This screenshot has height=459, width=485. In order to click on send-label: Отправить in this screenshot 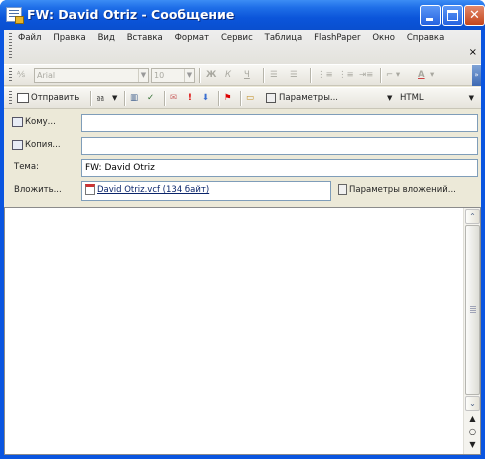, I will do `click(55, 98)`.